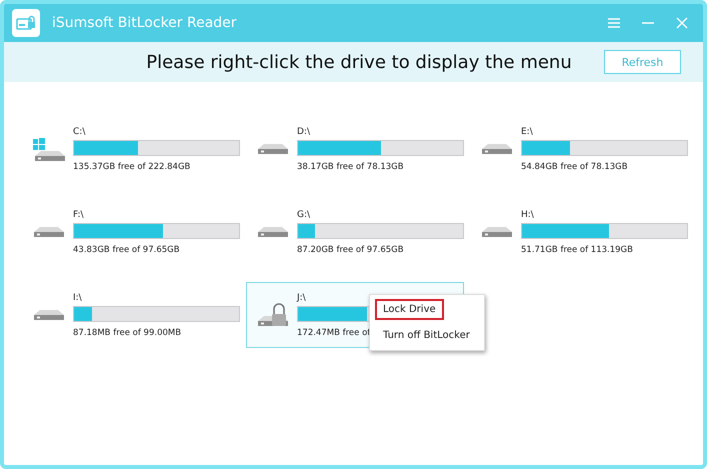 Image resolution: width=707 pixels, height=469 pixels. I want to click on free-space-text: 87.18MB free of 99.00MB, so click(127, 333).